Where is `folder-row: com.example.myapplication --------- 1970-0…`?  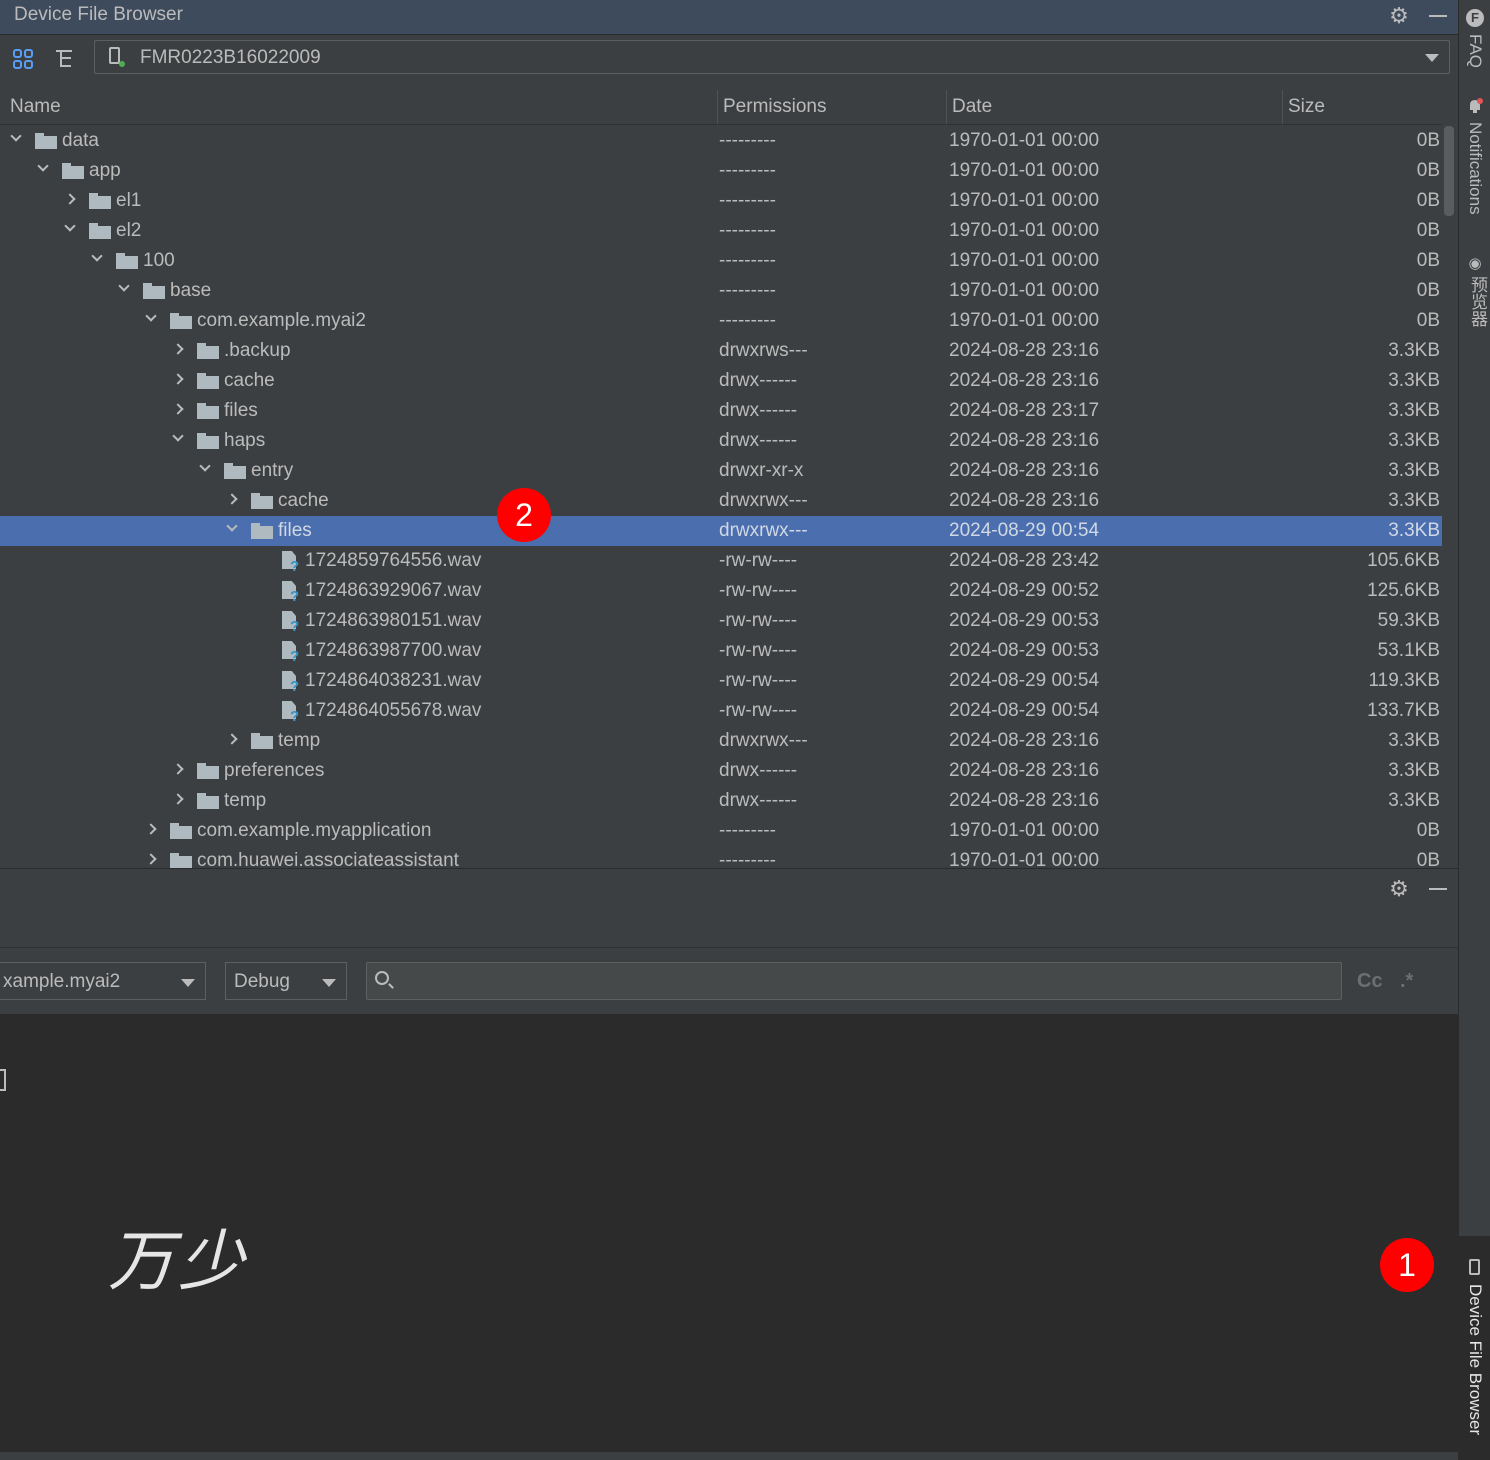
folder-row: com.example.myapplication --------- 1970-0… is located at coordinates (721, 831).